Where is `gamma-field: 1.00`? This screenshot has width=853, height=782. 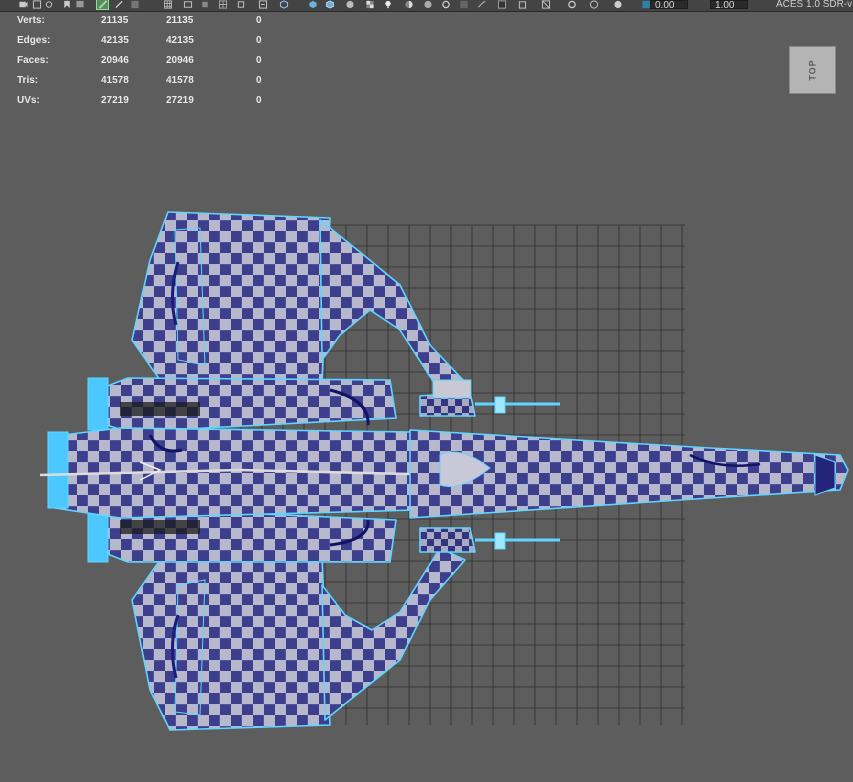
gamma-field: 1.00 is located at coordinates (729, 5).